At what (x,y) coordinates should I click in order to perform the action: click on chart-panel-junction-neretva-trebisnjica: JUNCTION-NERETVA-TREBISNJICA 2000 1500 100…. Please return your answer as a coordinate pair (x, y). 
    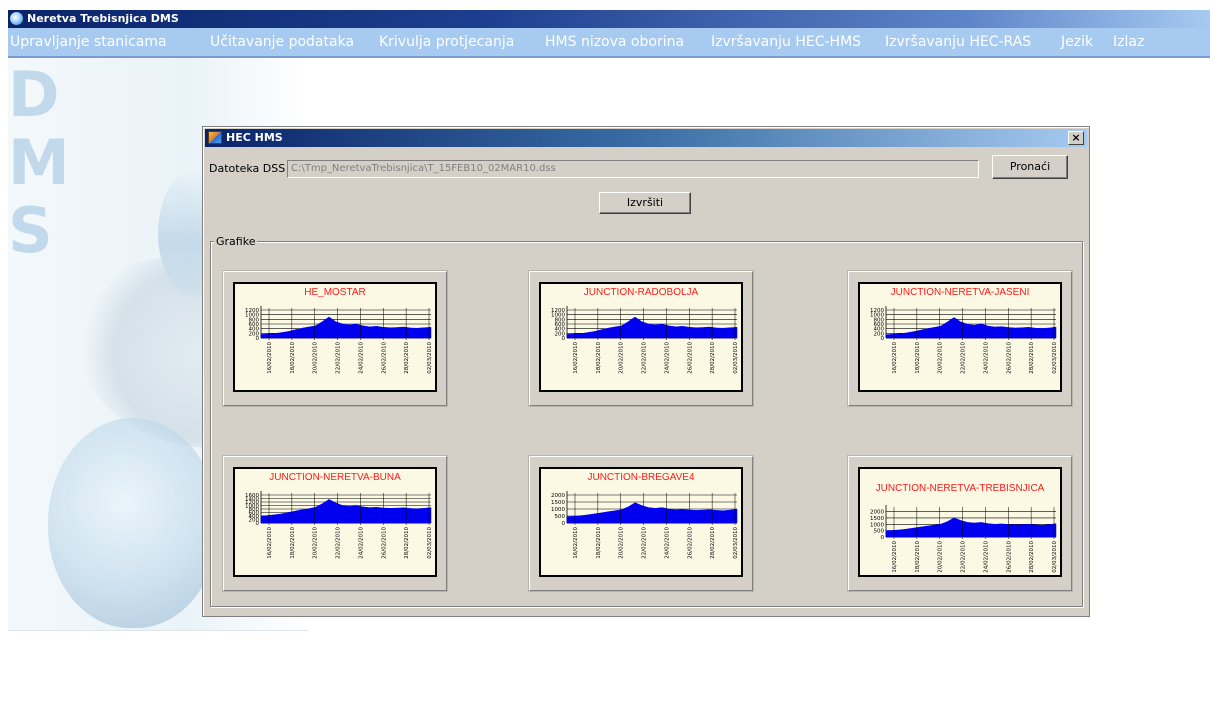
    Looking at the image, I should click on (960, 523).